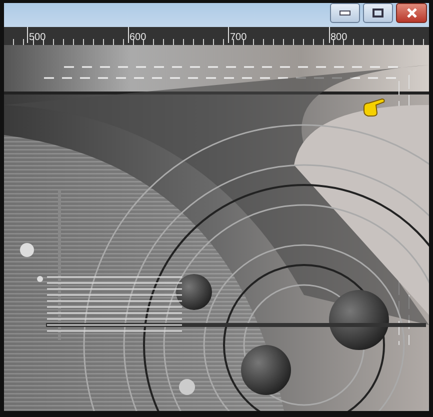 The image size is (433, 417). What do you see at coordinates (37, 37) in the screenshot?
I see `ruler-label: 500` at bounding box center [37, 37].